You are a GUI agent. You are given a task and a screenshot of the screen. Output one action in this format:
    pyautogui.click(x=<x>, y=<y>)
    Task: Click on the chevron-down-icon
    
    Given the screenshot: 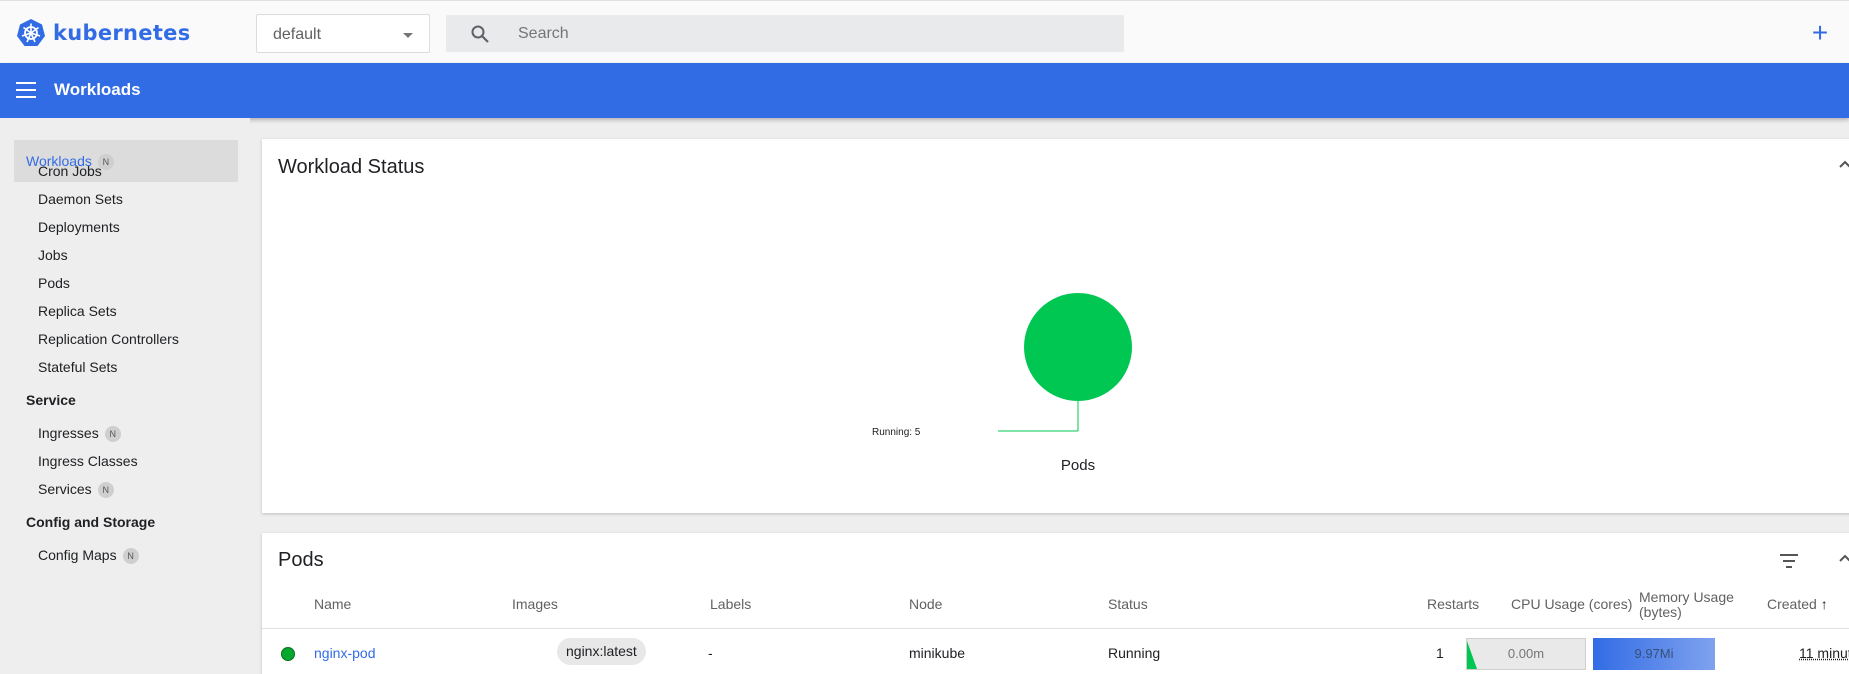 What is the action you would take?
    pyautogui.click(x=408, y=35)
    